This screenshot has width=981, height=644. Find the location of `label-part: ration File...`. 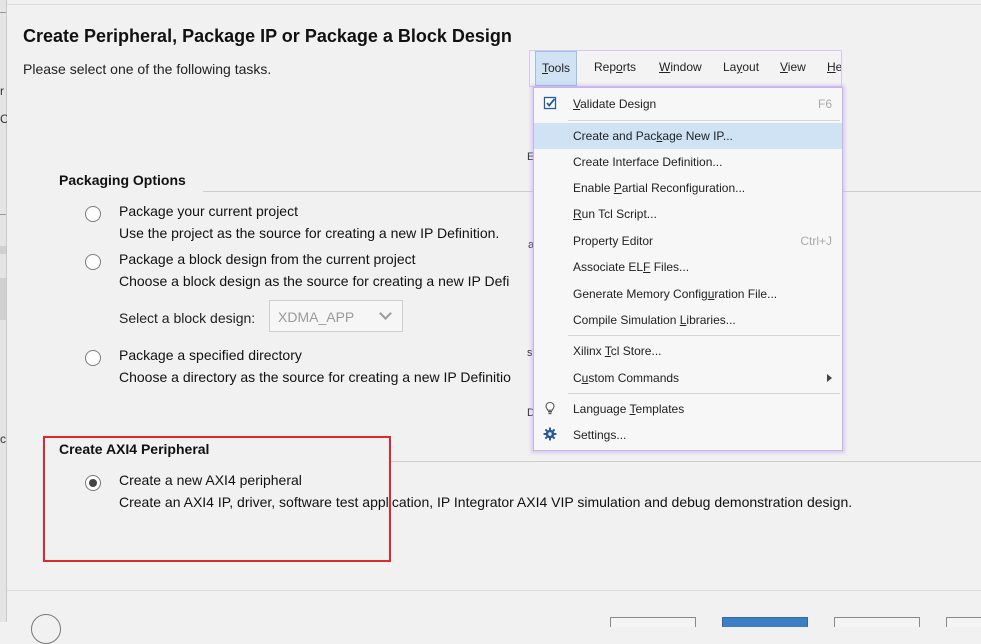

label-part: ration File... is located at coordinates (746, 294).